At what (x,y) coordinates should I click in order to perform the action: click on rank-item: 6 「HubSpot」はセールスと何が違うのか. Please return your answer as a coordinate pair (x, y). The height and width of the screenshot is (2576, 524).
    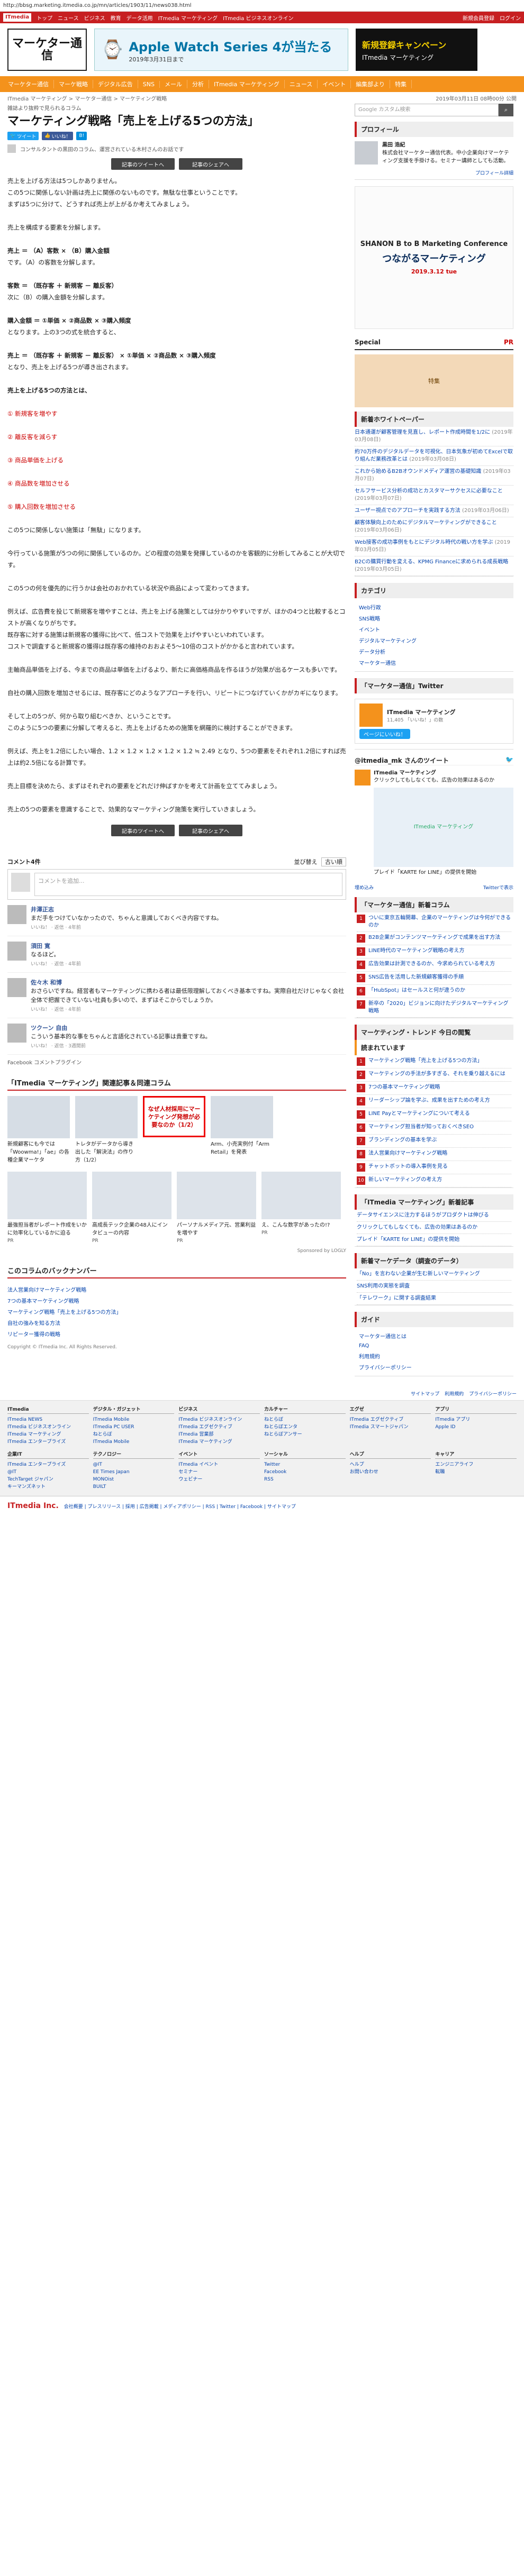
    Looking at the image, I should click on (434, 992).